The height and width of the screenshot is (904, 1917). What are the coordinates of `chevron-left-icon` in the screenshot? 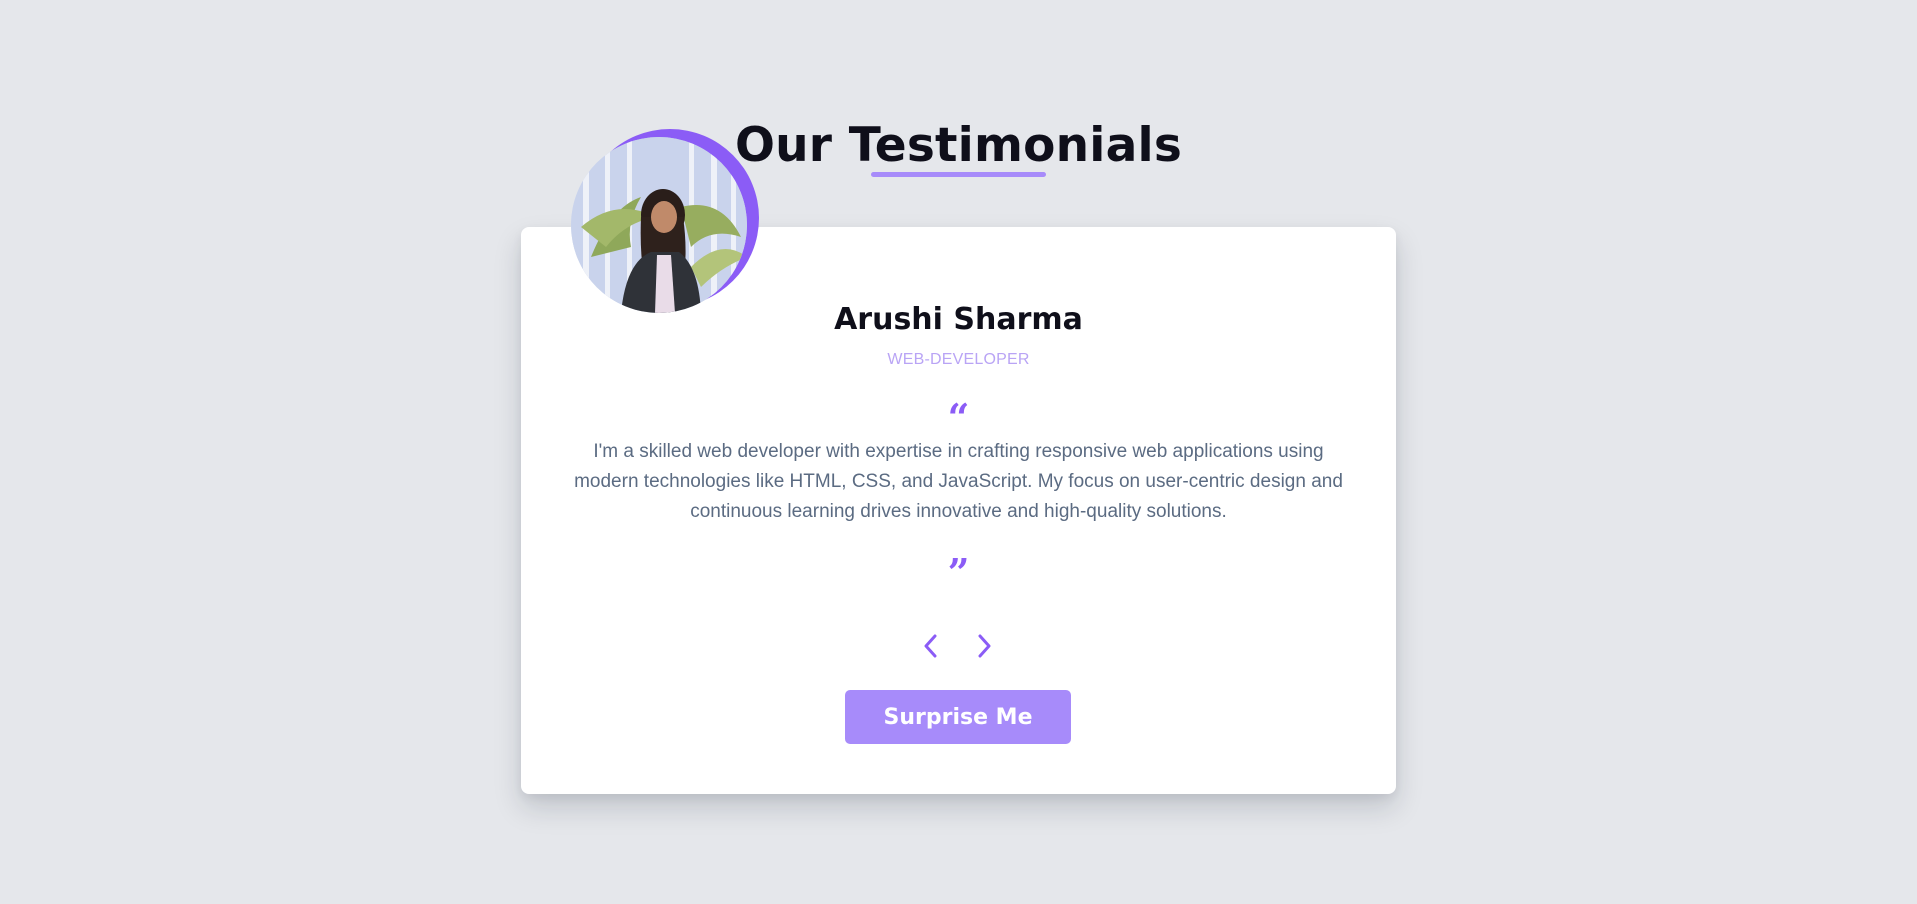 It's located at (930, 646).